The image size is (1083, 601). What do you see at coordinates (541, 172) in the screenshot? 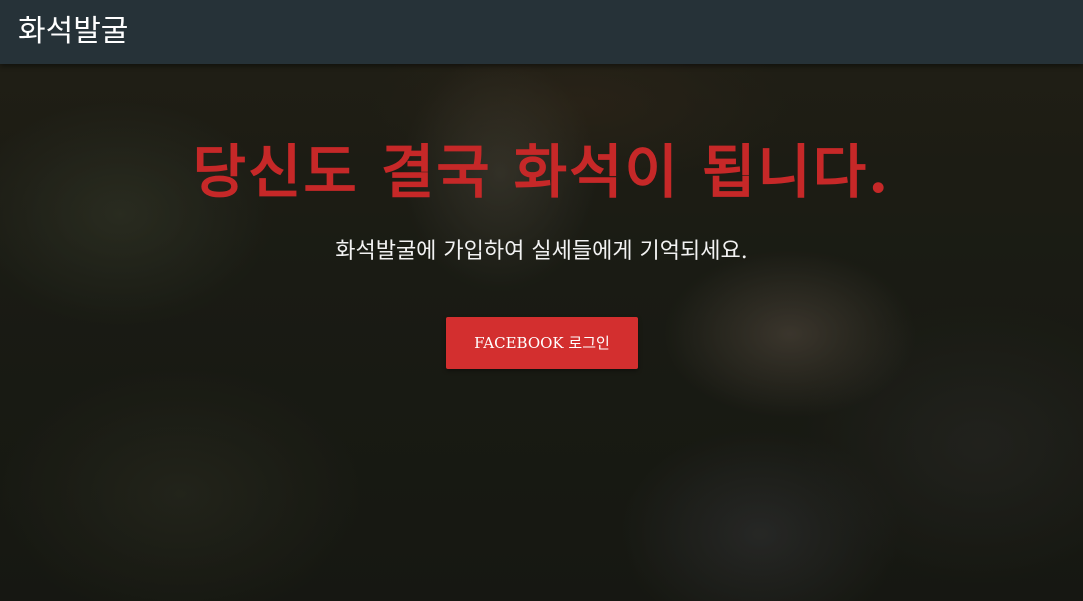
I see `hero-headline: 당신도 결국 화석이 됩니다.` at bounding box center [541, 172].